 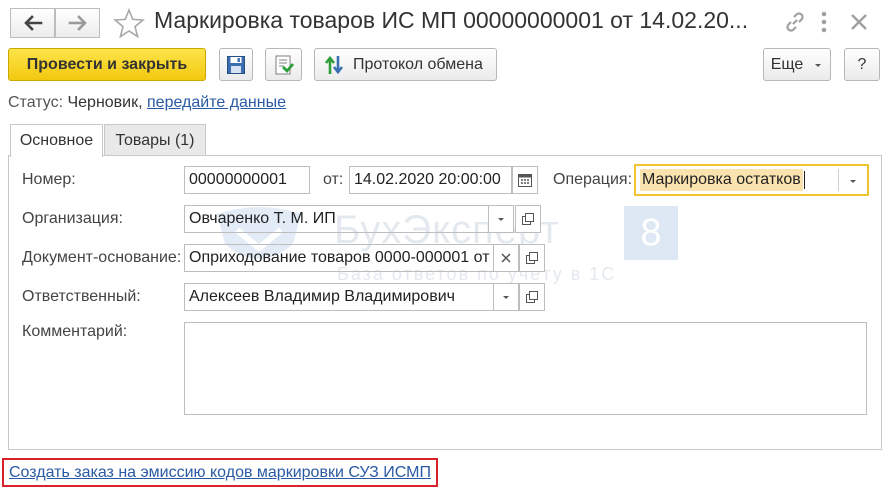 I want to click on responsible-dropdown-button, so click(x=506, y=297).